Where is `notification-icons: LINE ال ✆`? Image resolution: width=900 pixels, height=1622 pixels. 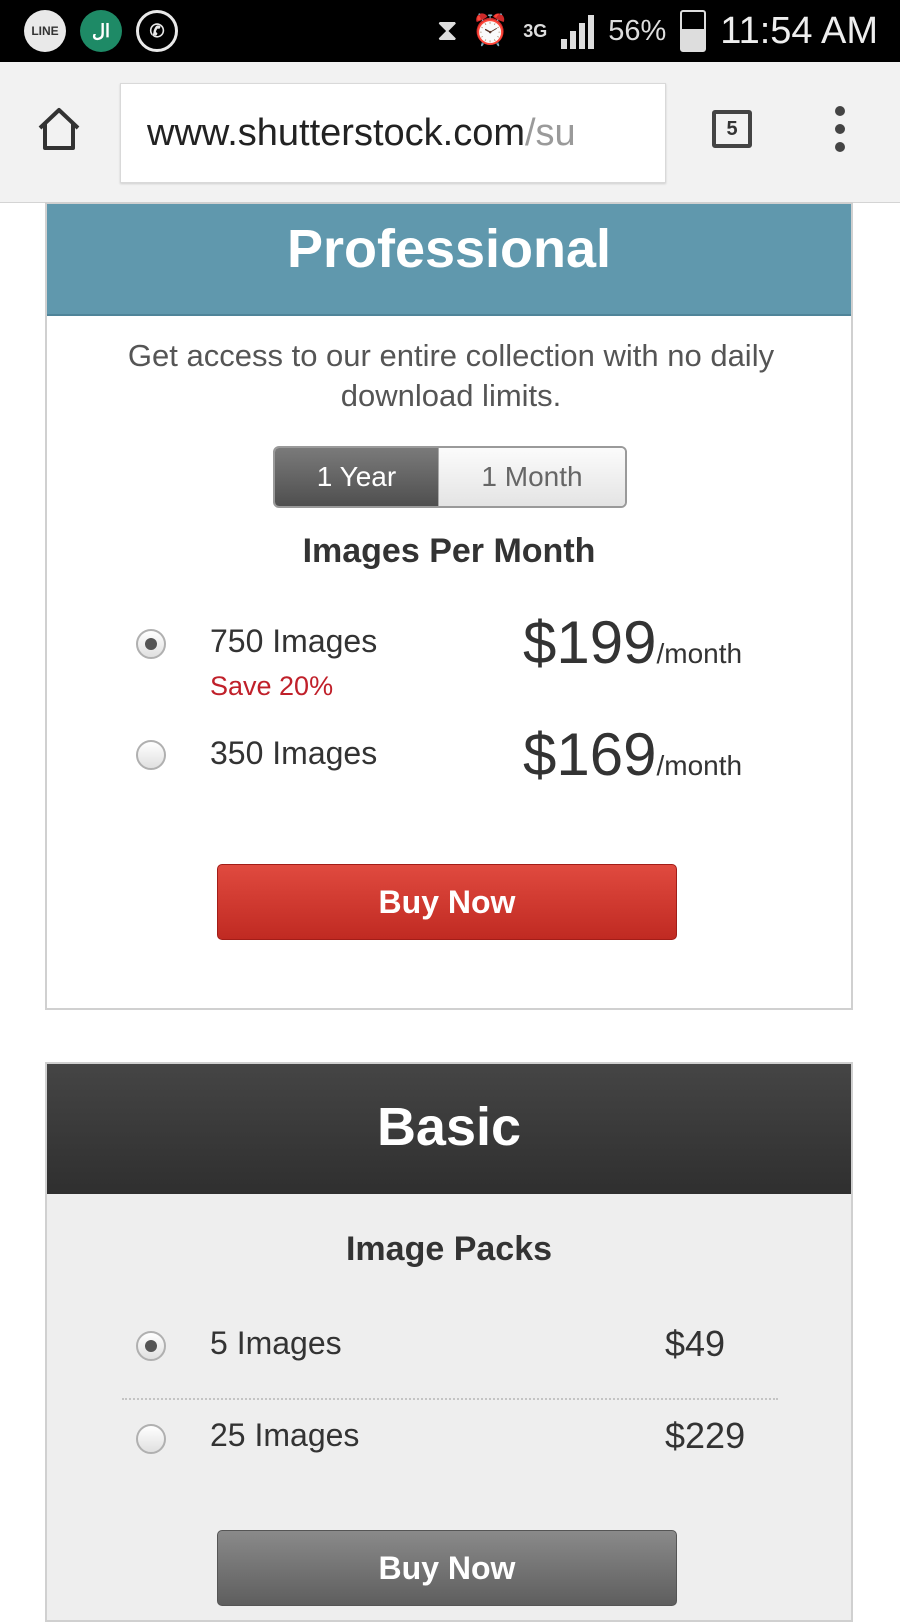
notification-icons: LINE ال ✆ is located at coordinates (101, 31).